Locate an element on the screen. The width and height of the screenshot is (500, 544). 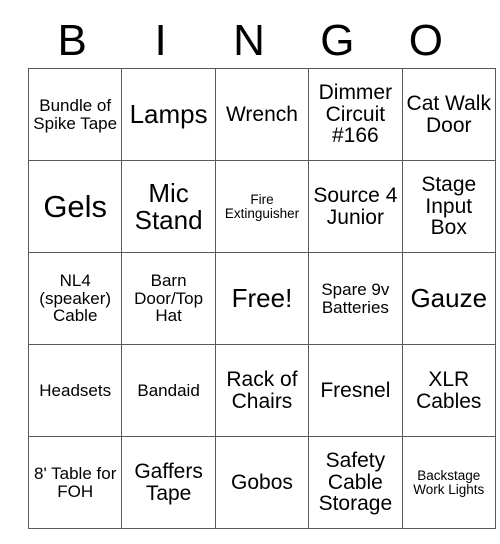
bingo-cell-label: Stage Input Box is located at coordinates (449, 206).